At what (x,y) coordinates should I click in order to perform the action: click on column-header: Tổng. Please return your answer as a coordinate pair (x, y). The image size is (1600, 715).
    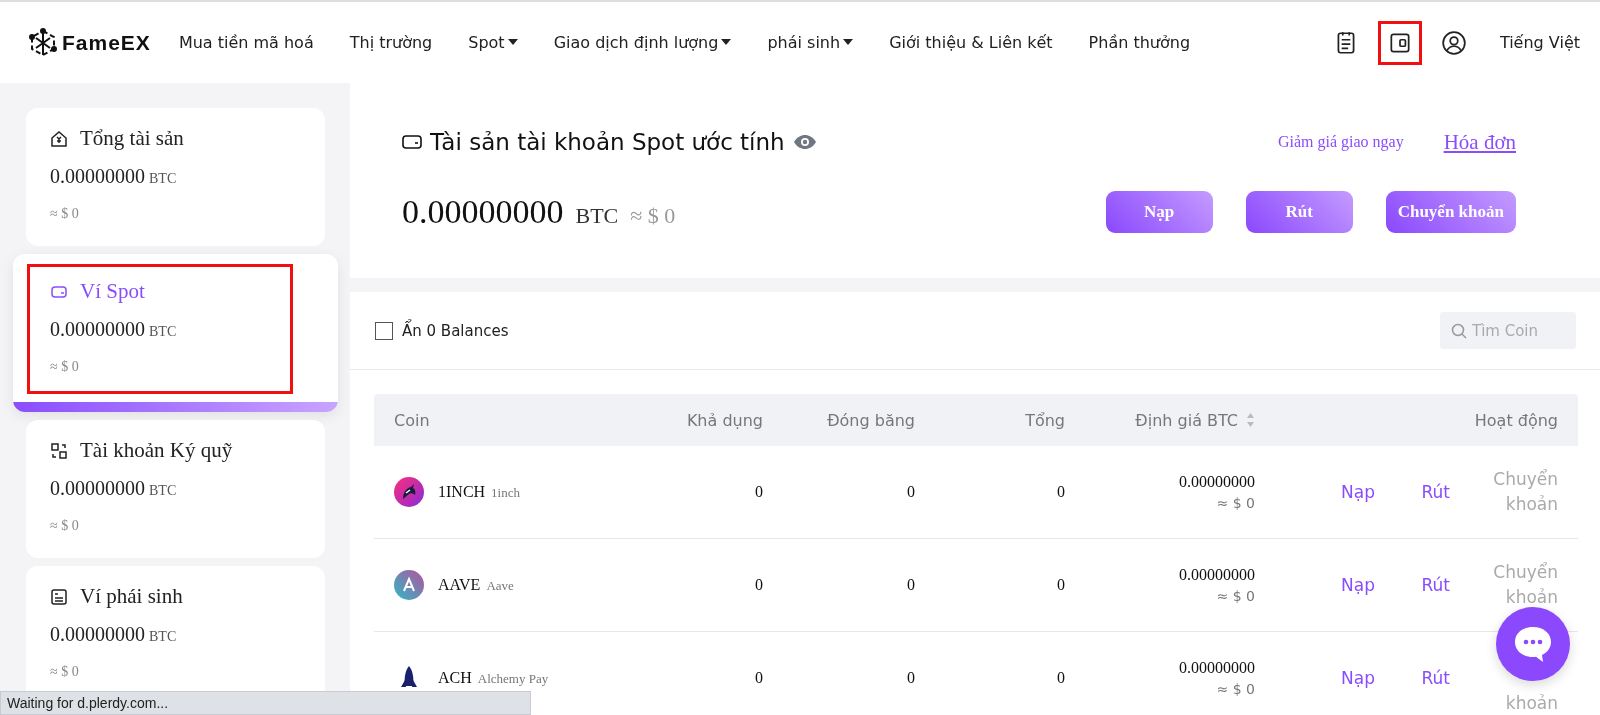
    Looking at the image, I should click on (1044, 420).